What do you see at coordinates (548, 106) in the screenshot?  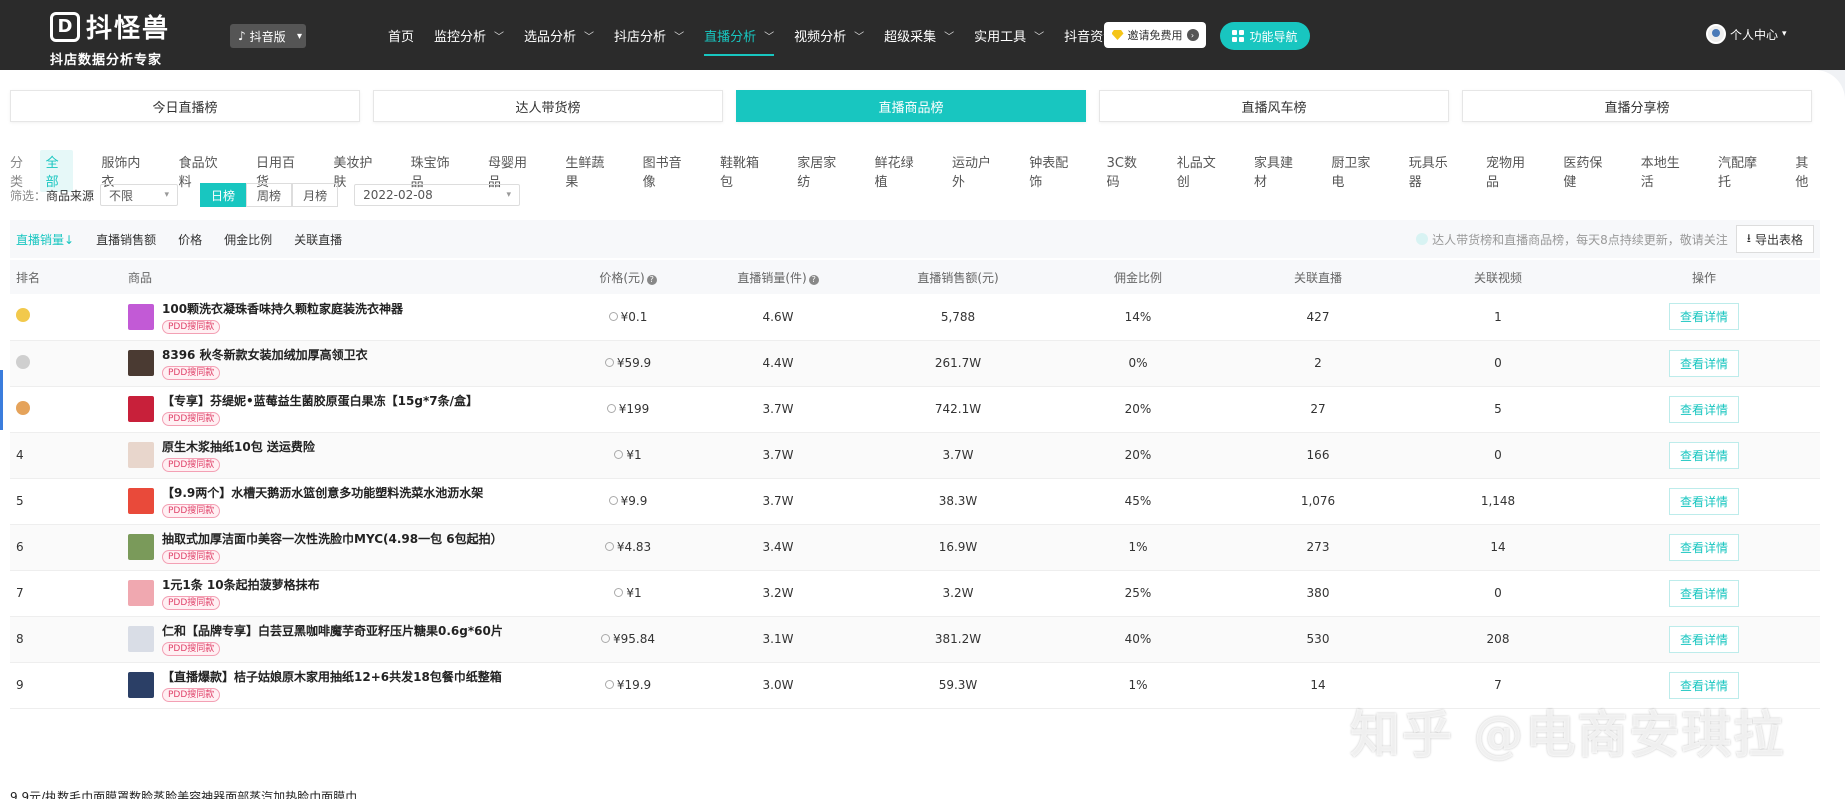 I see `tab-1: 达人带货榜` at bounding box center [548, 106].